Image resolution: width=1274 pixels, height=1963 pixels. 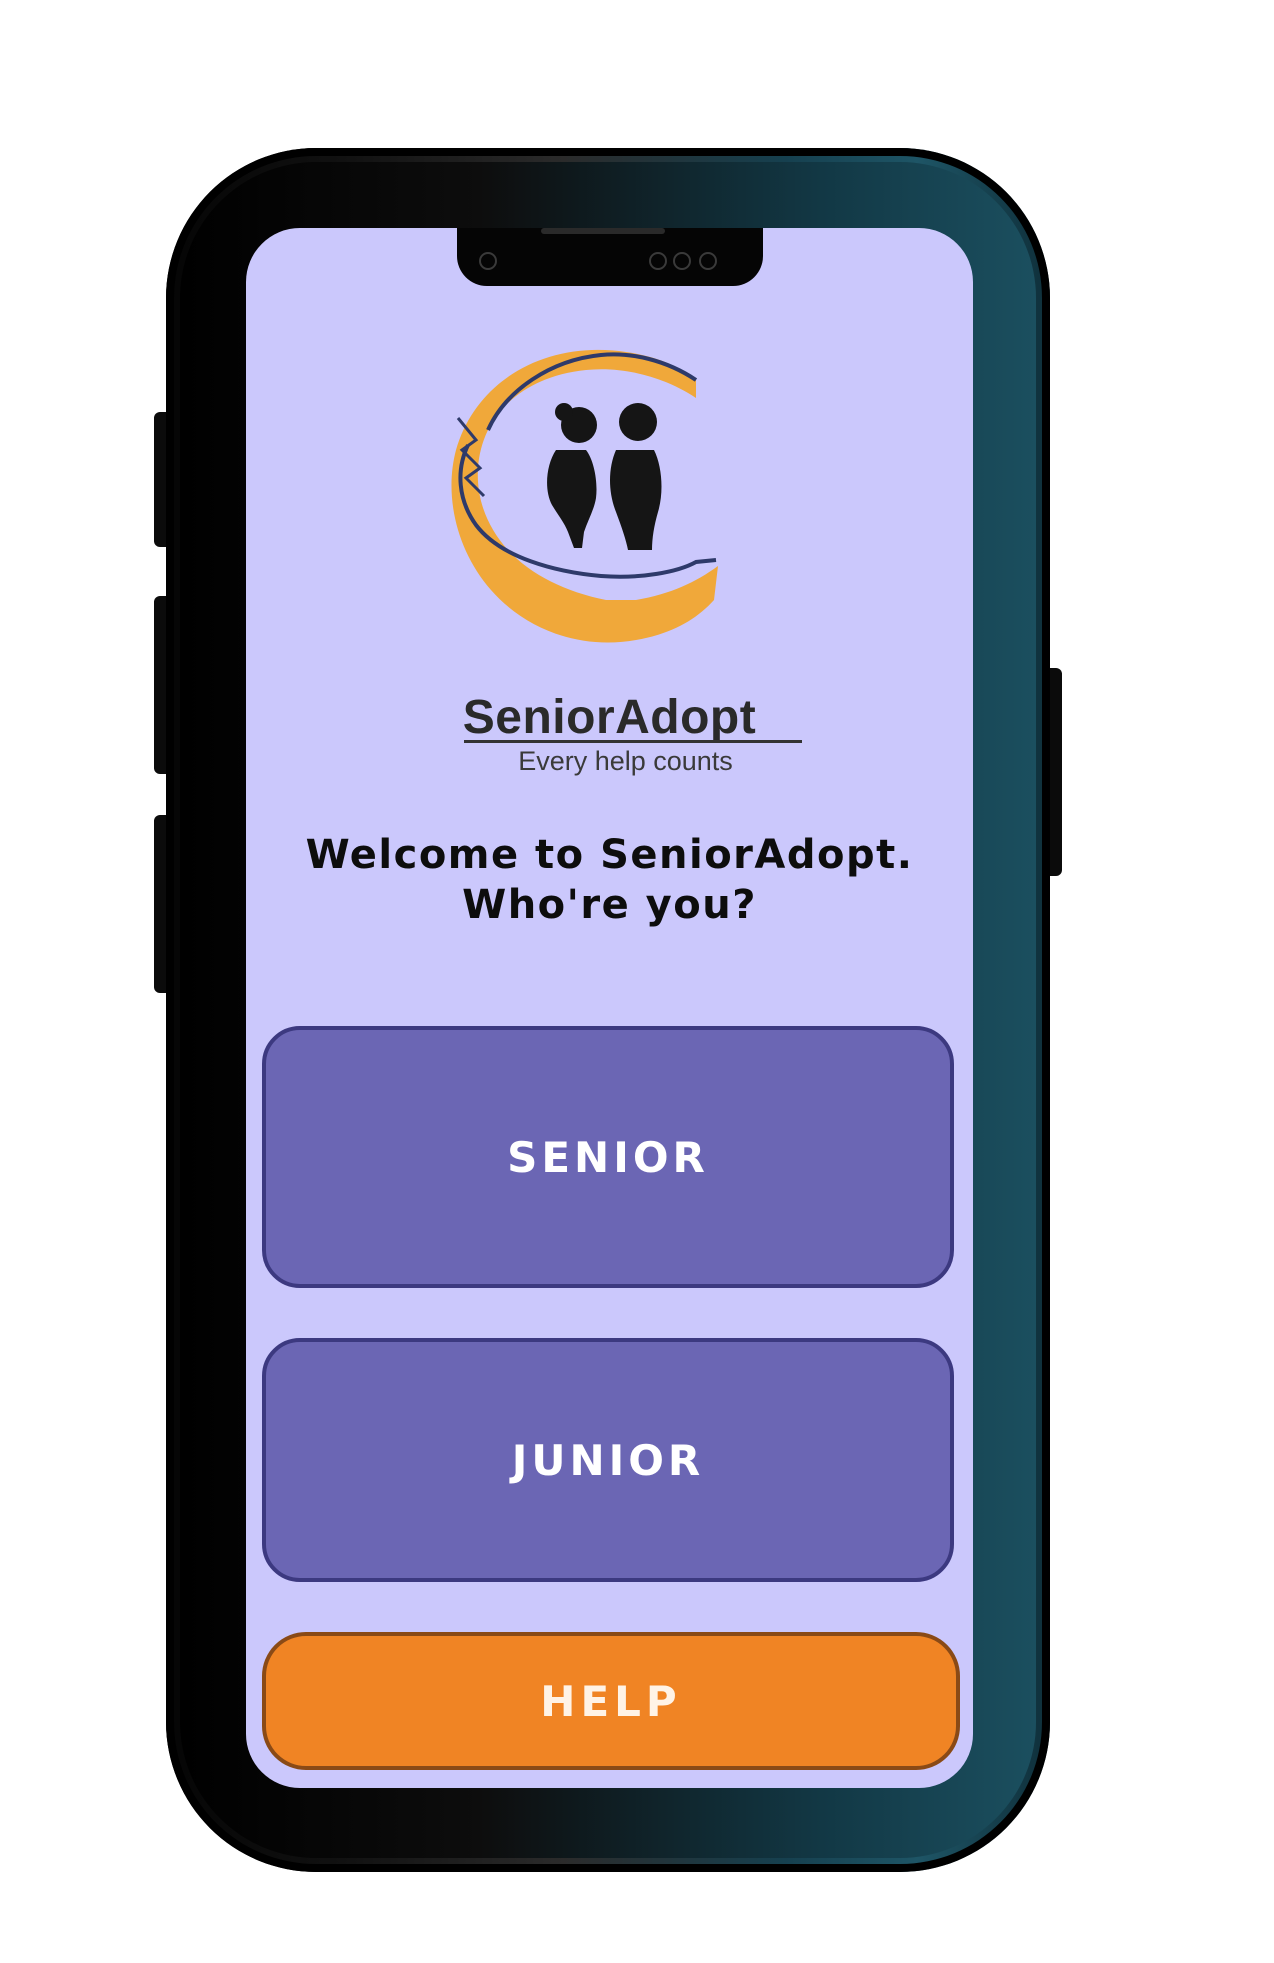 I want to click on phone-notch, so click(x=610, y=257).